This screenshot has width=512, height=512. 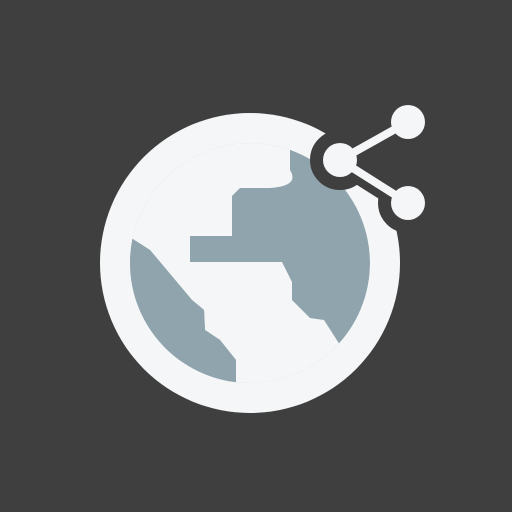 What do you see at coordinates (340, 160) in the screenshot?
I see `share-node-middle` at bounding box center [340, 160].